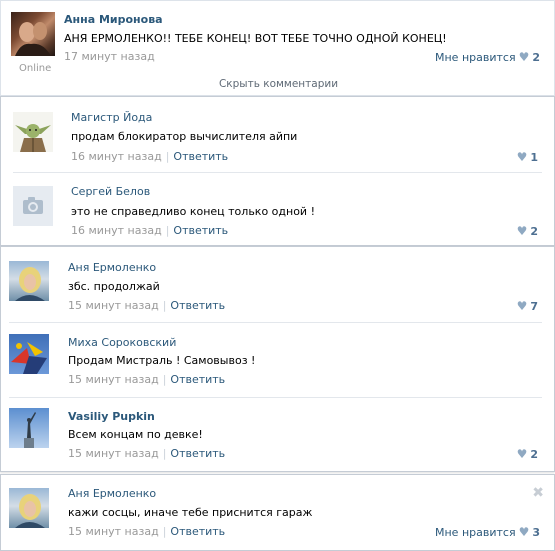 The image size is (555, 551). What do you see at coordinates (35, 68) in the screenshot?
I see `online-status: Online` at bounding box center [35, 68].